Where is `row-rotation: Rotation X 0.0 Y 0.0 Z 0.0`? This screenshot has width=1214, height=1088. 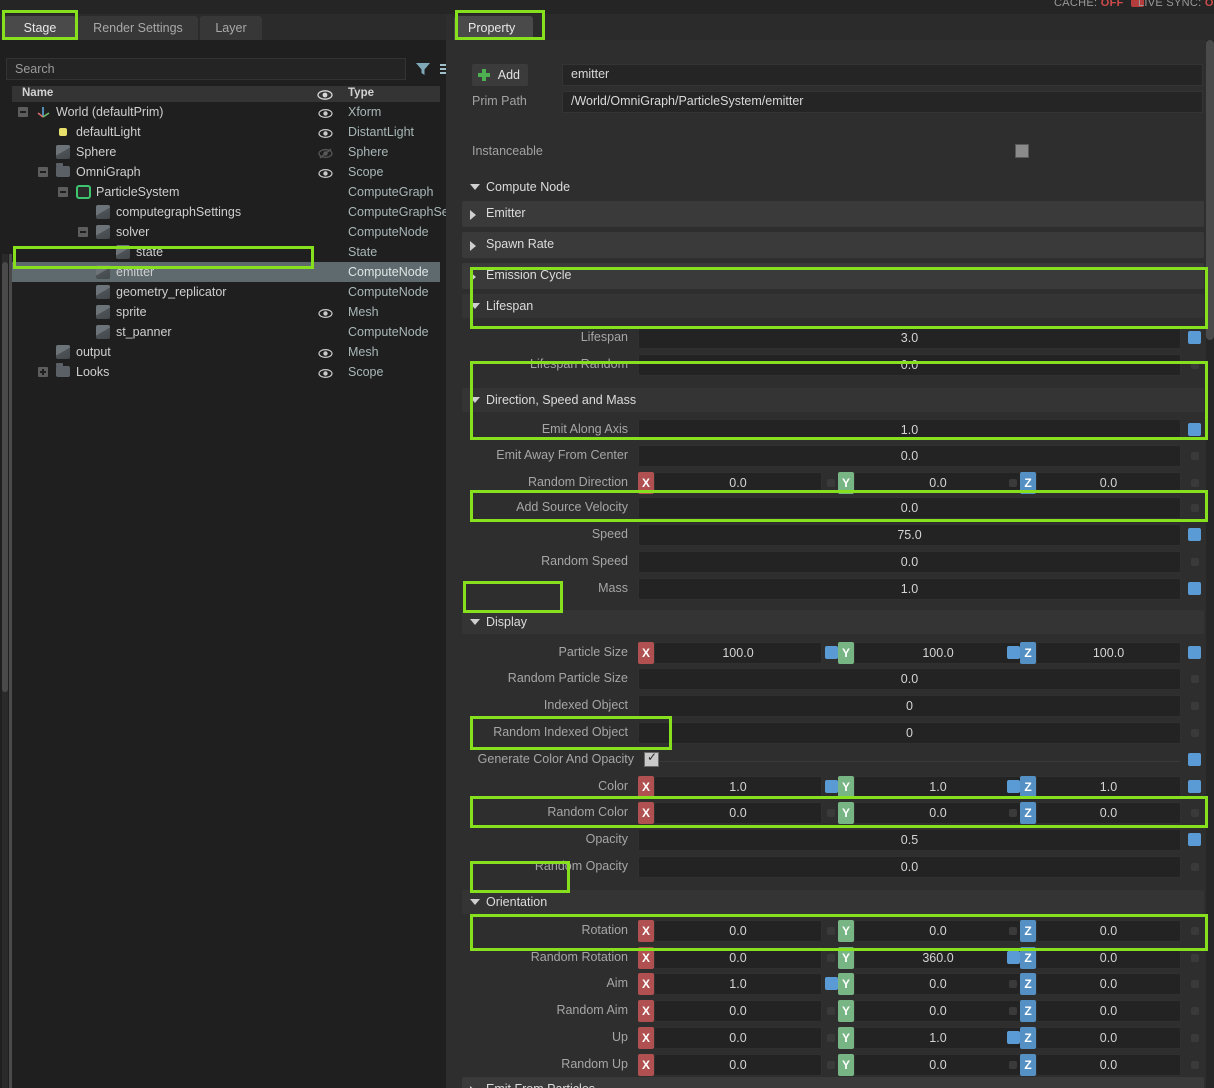
row-rotation: Rotation X 0.0 Y 0.0 Z 0.0 is located at coordinates (833, 931).